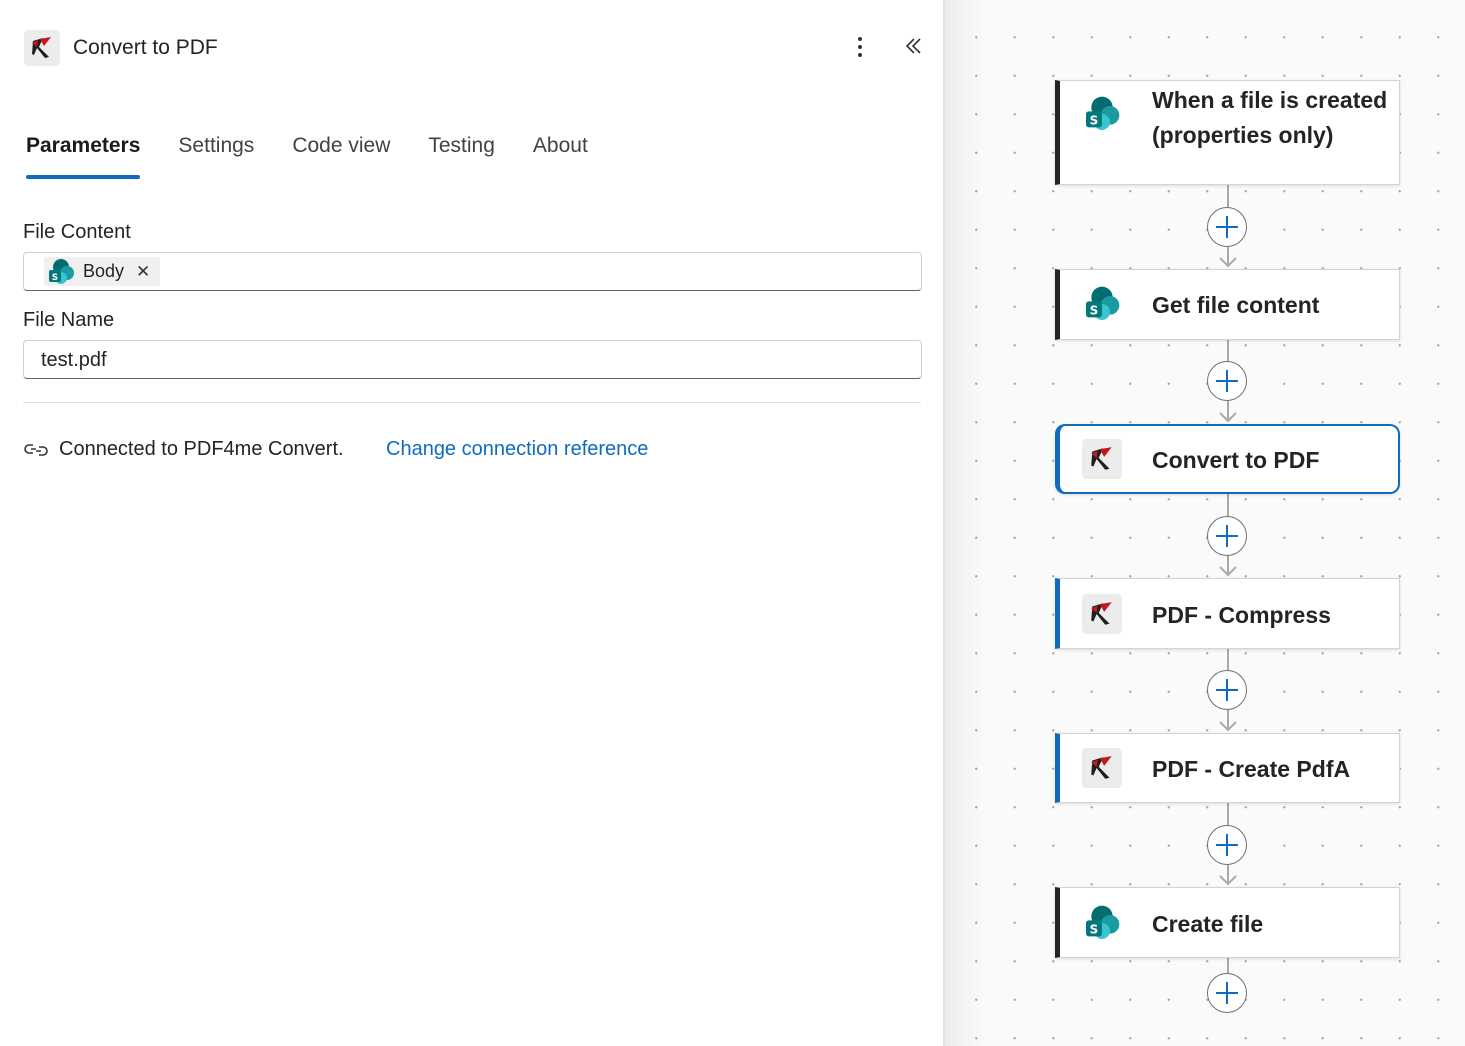 Image resolution: width=1465 pixels, height=1046 pixels. I want to click on tab-about: About, so click(560, 157).